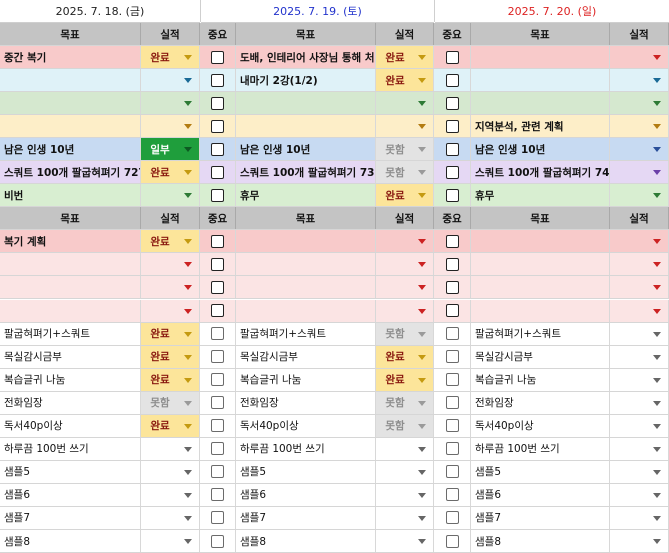 Image resolution: width=669 pixels, height=553 pixels. Describe the element at coordinates (540, 379) in the screenshot. I see `goal-cell: 복습글귀 나눔` at that location.